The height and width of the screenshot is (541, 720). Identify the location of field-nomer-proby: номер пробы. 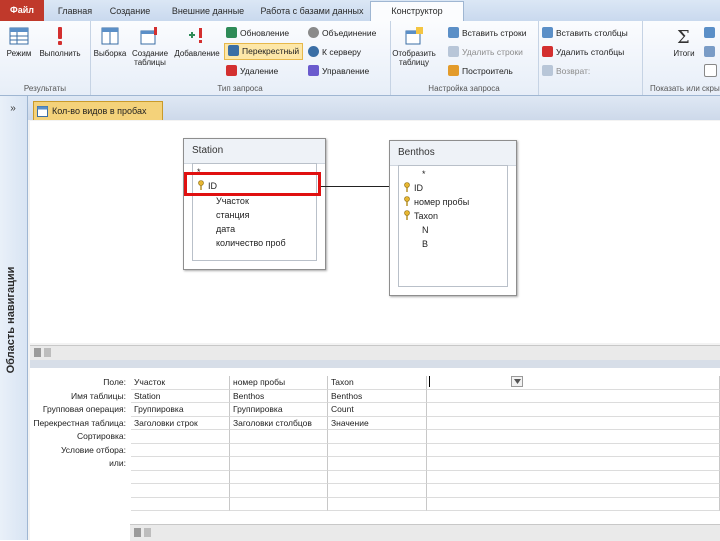
(436, 202).